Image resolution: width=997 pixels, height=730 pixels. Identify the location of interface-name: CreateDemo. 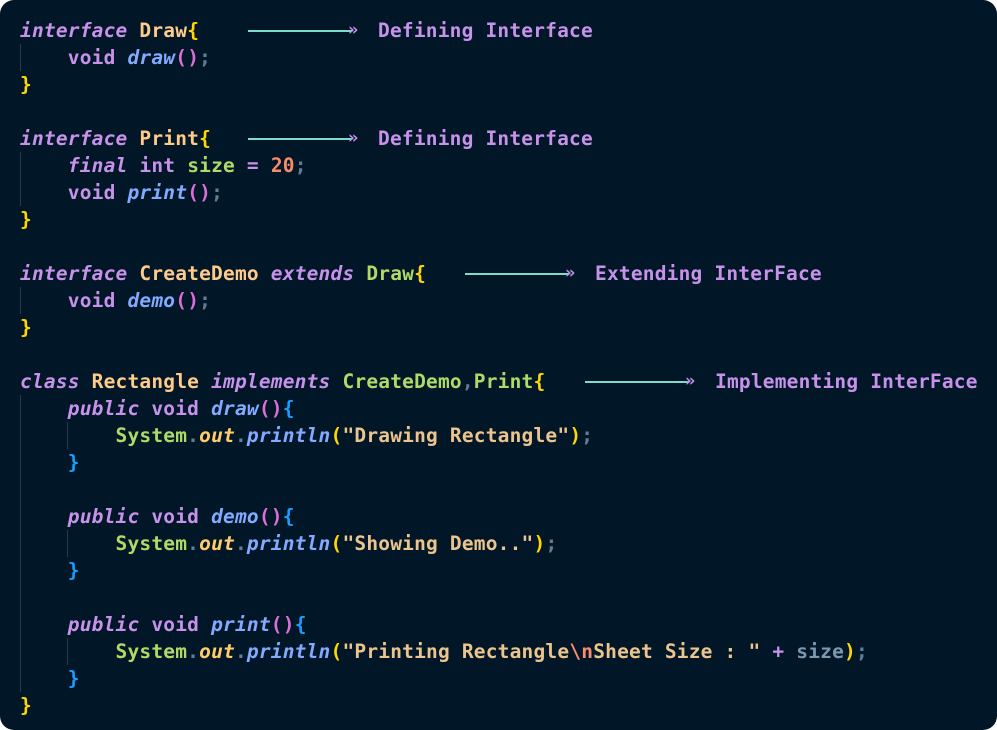
(199, 273).